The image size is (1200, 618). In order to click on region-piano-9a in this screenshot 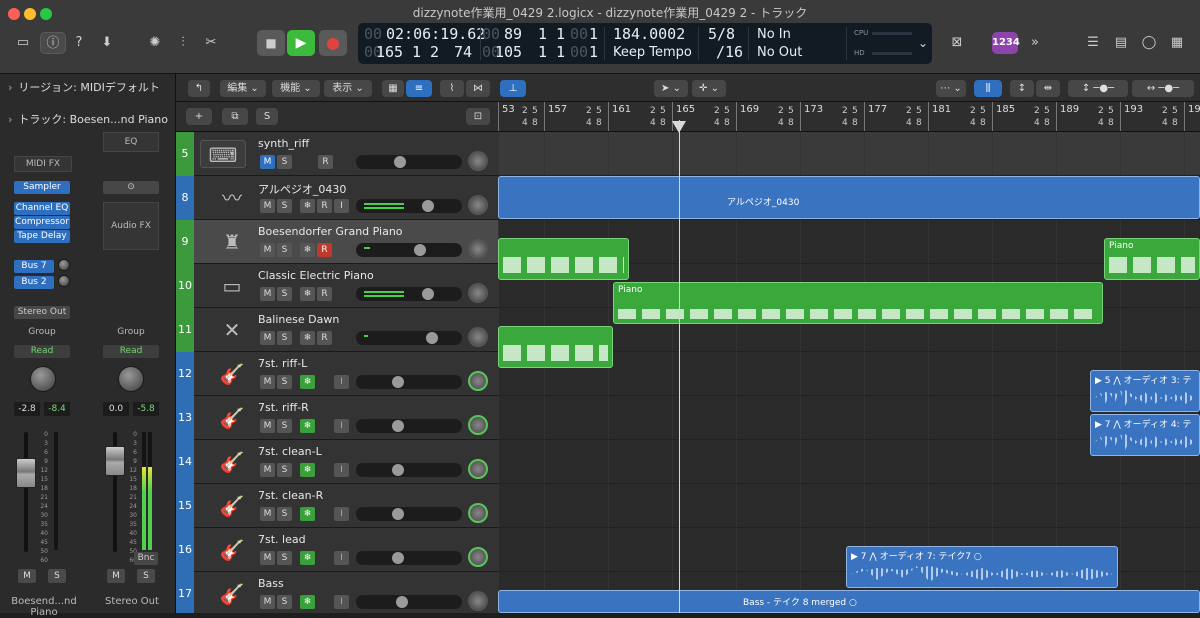, I will do `click(563, 259)`.